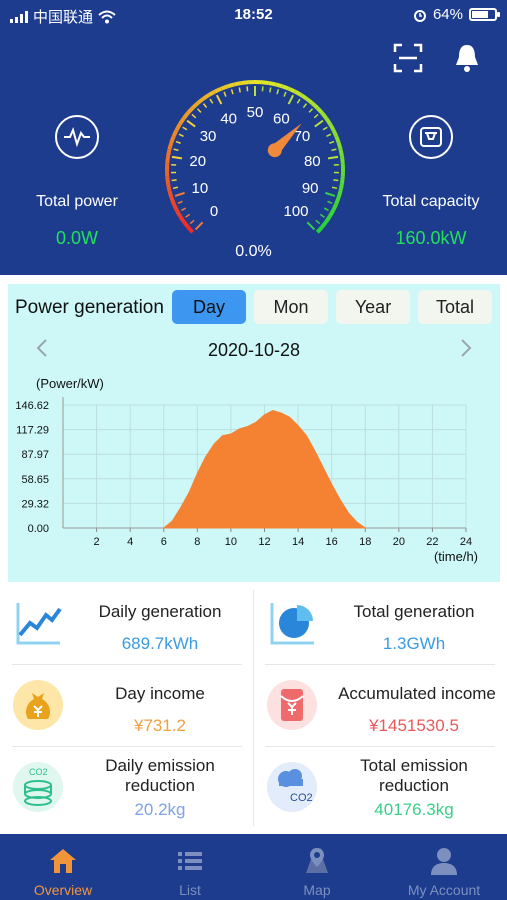 Image resolution: width=507 pixels, height=900 pixels. I want to click on chart-area-series, so click(264, 469).